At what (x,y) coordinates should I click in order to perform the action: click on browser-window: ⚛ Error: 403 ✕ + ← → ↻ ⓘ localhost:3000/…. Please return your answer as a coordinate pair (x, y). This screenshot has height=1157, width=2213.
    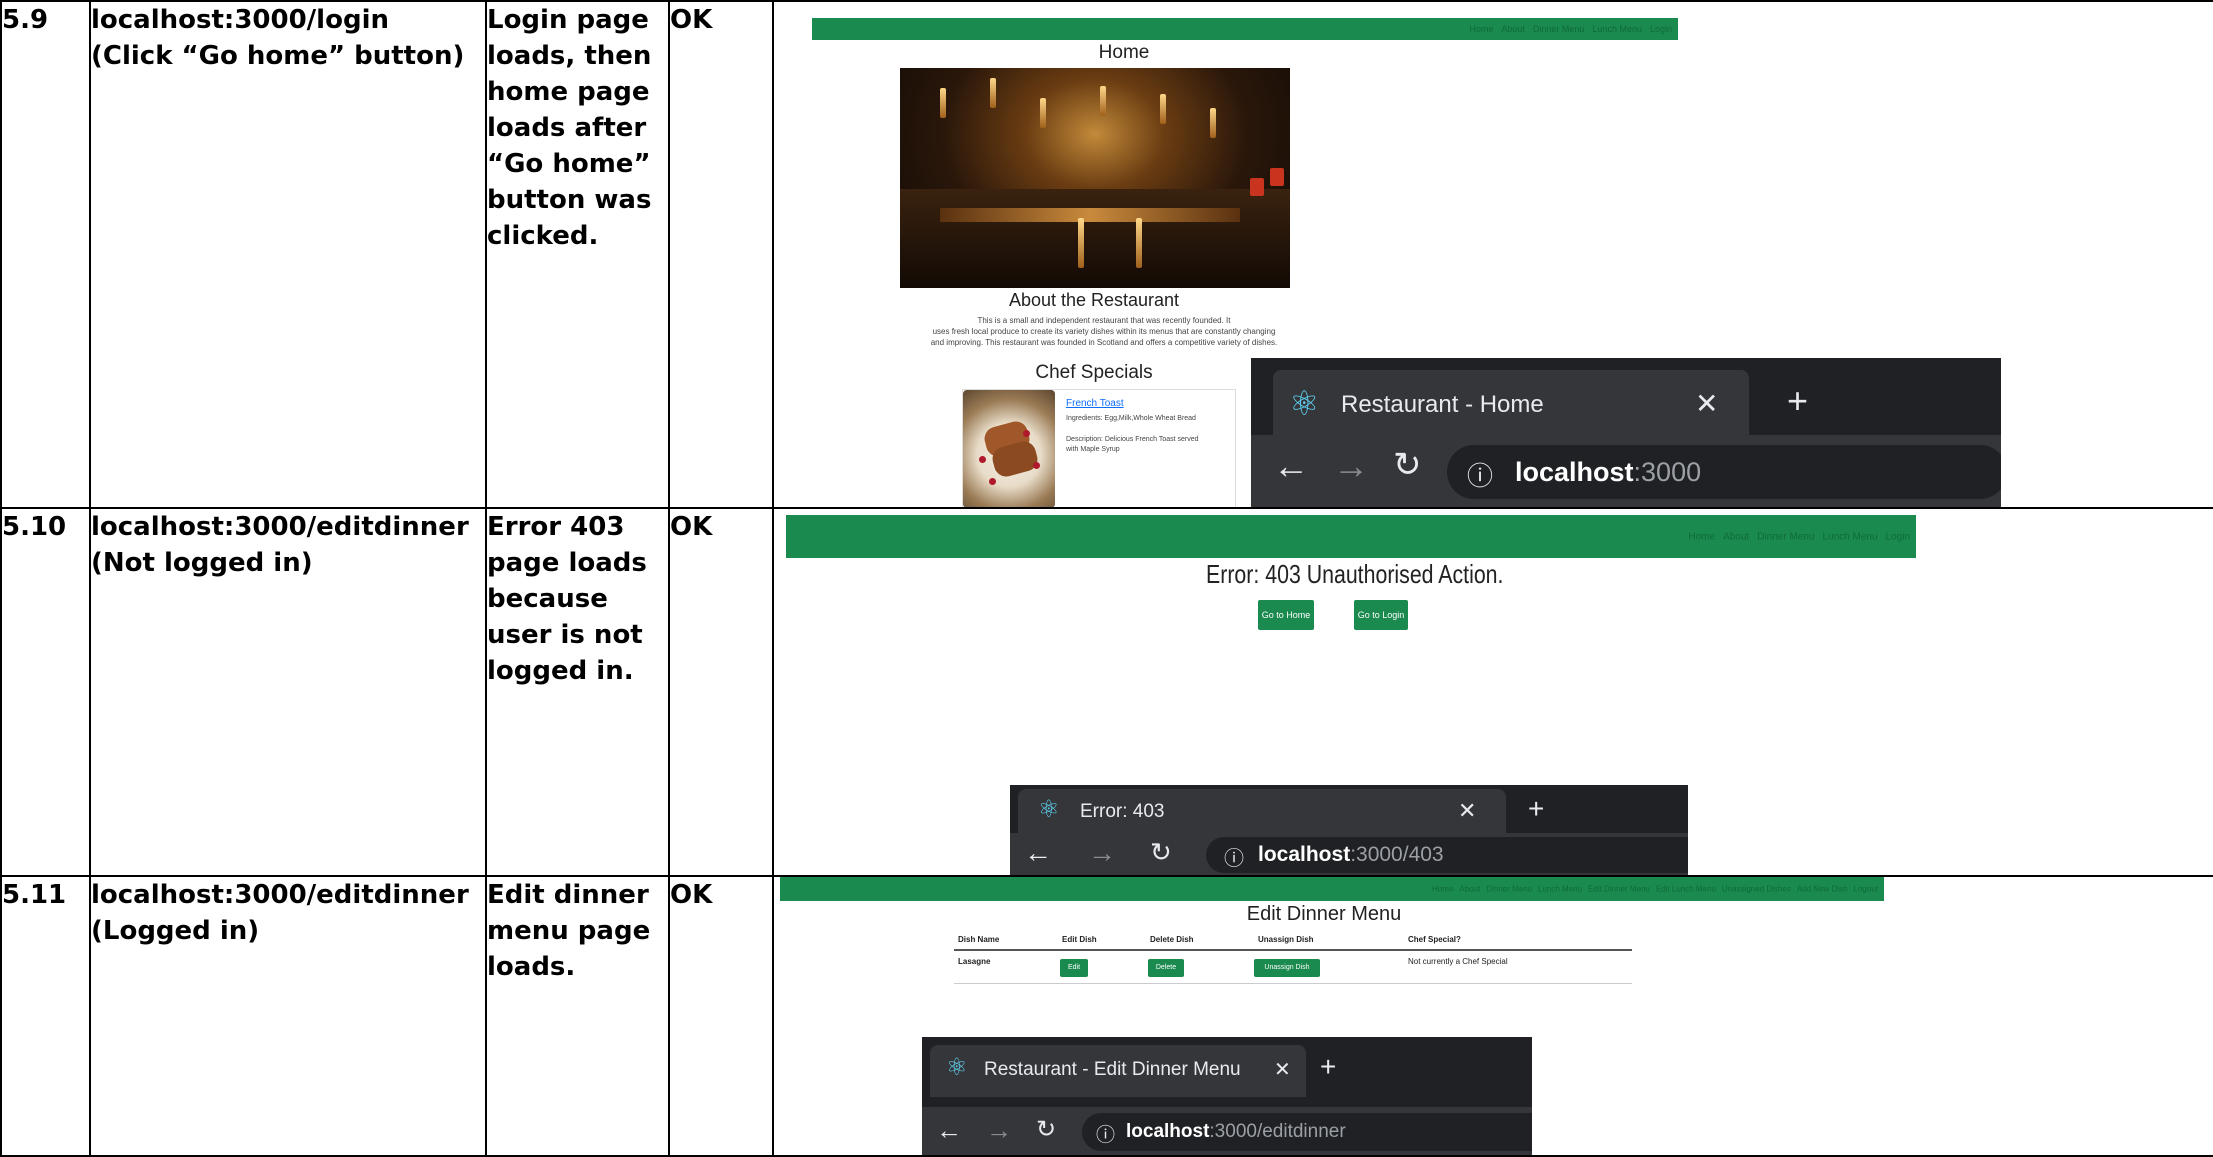
    Looking at the image, I should click on (1349, 829).